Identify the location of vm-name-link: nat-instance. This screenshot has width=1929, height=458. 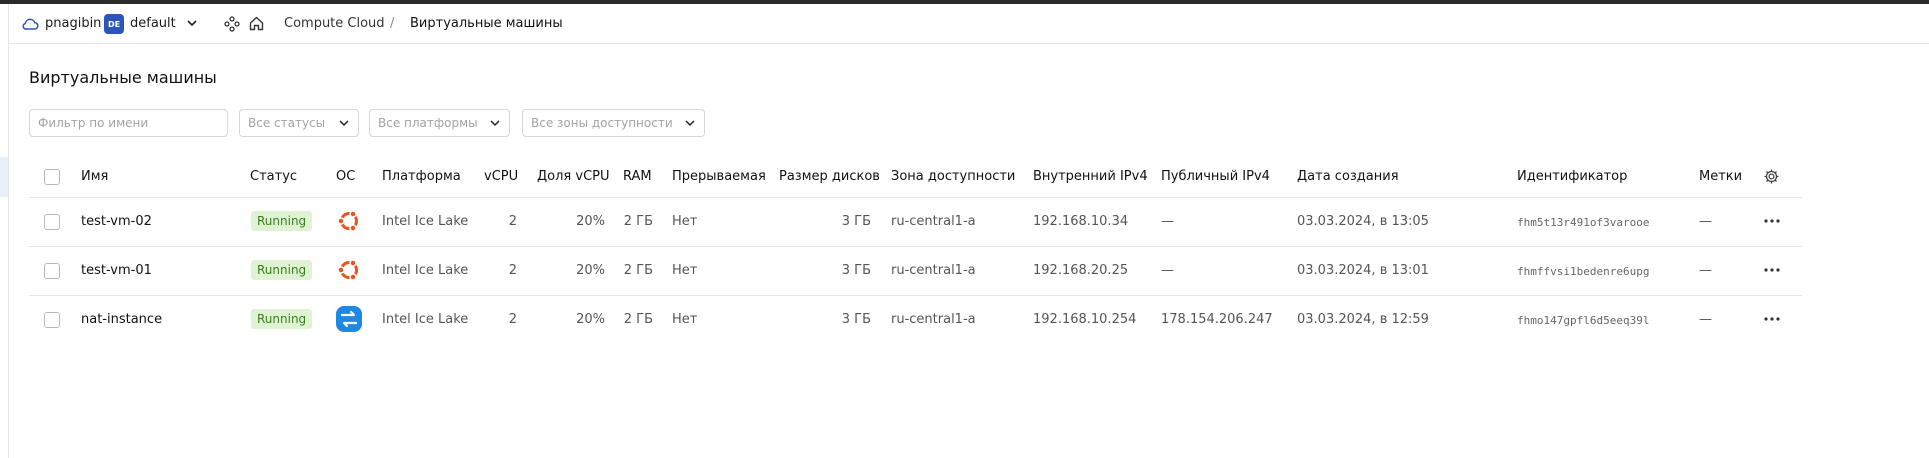
(121, 319).